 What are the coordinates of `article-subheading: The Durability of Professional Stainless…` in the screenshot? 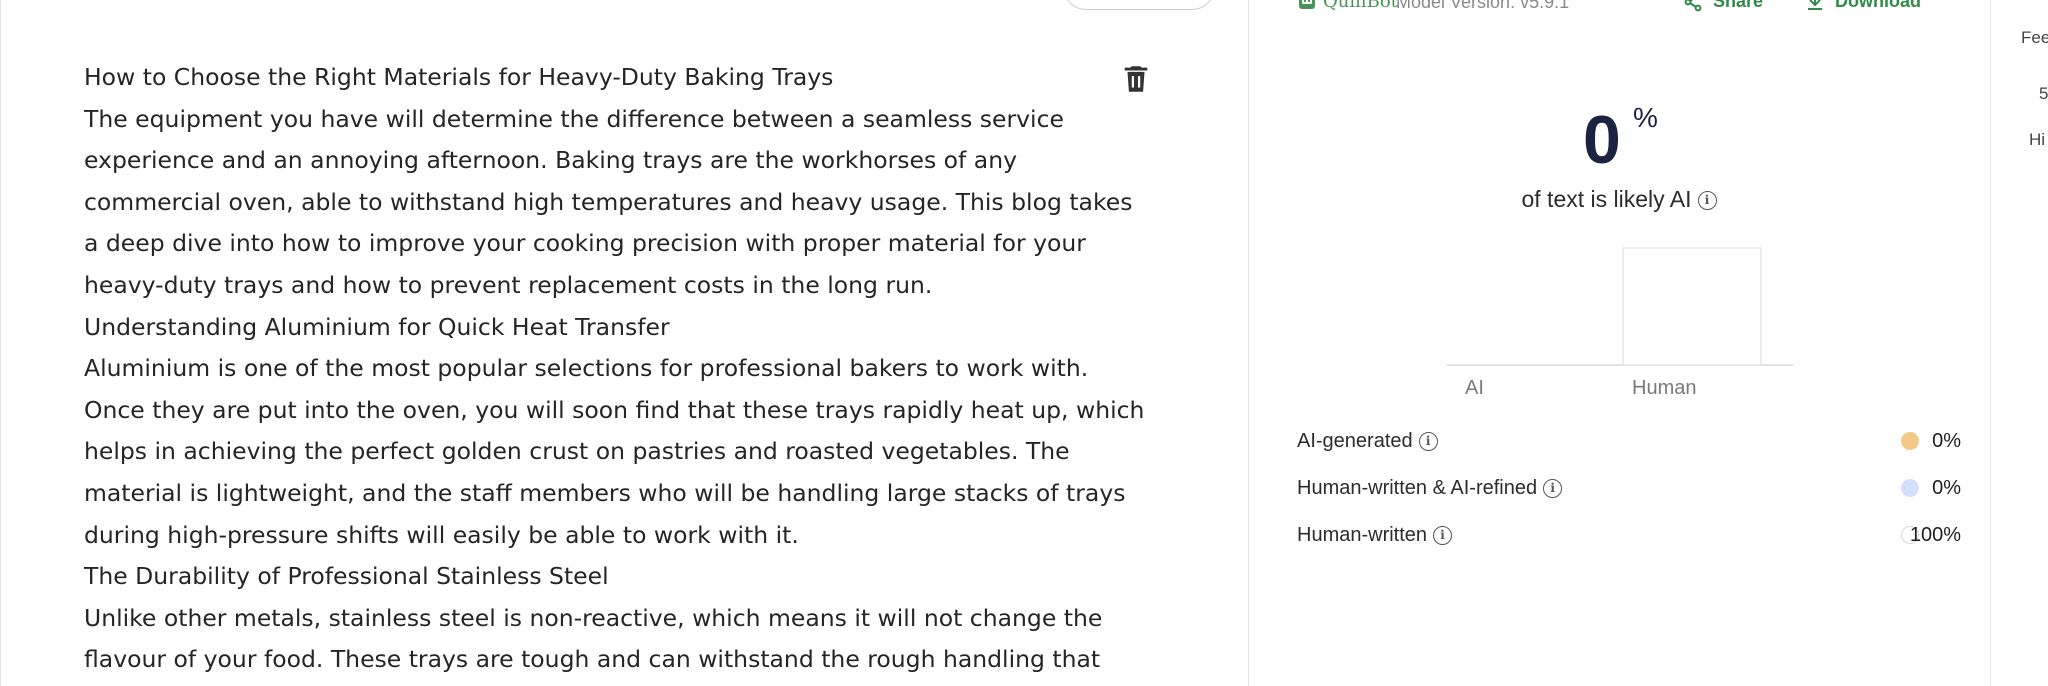 It's located at (346, 576).